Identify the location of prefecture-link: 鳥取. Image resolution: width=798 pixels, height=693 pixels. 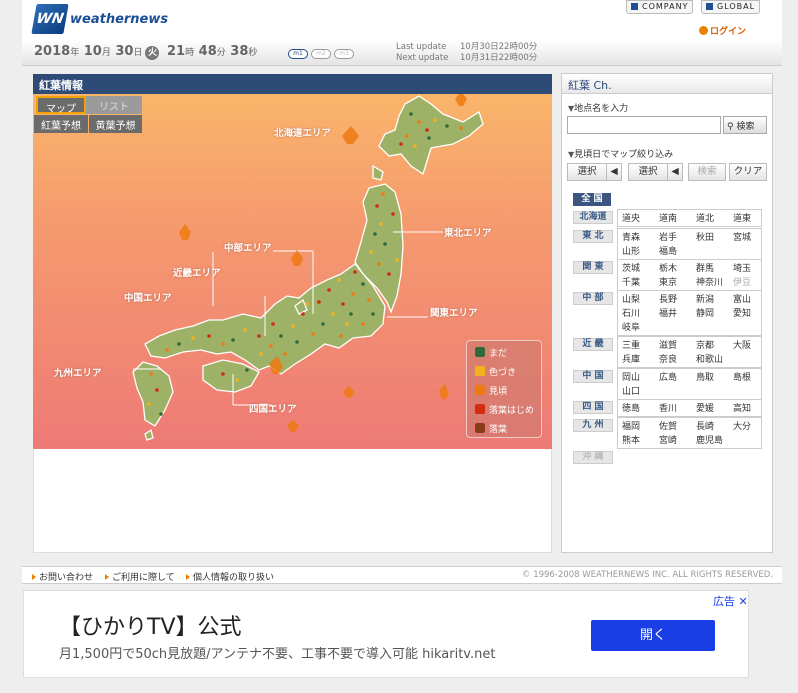
(705, 376).